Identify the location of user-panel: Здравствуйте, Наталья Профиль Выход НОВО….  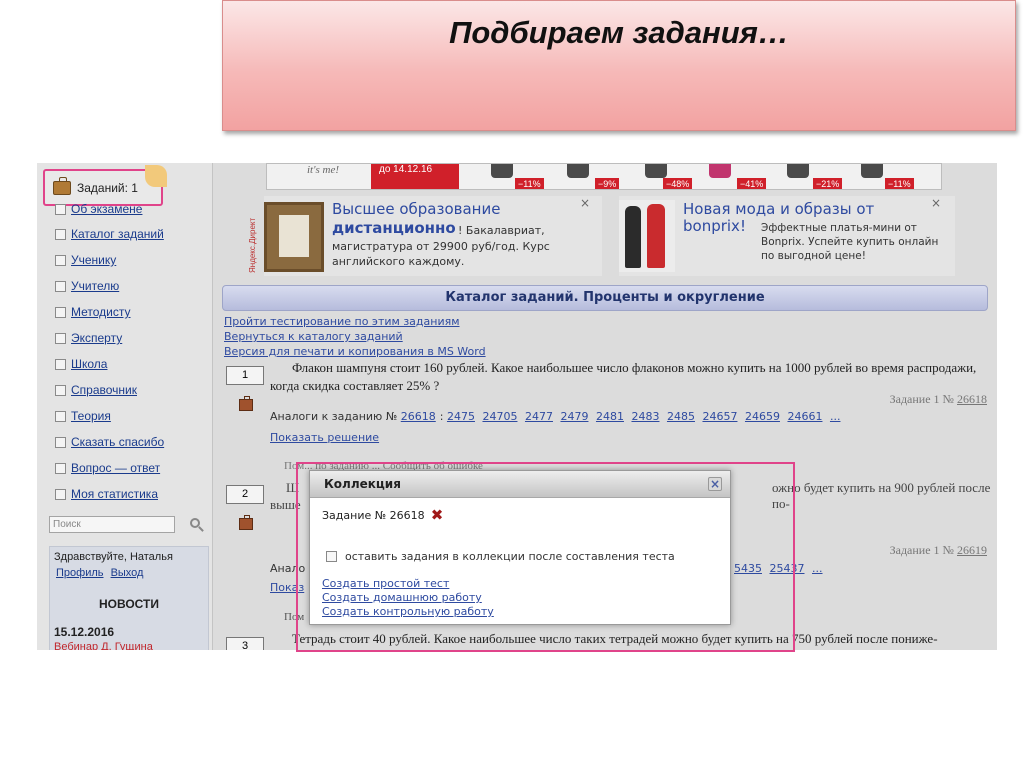
(129, 598).